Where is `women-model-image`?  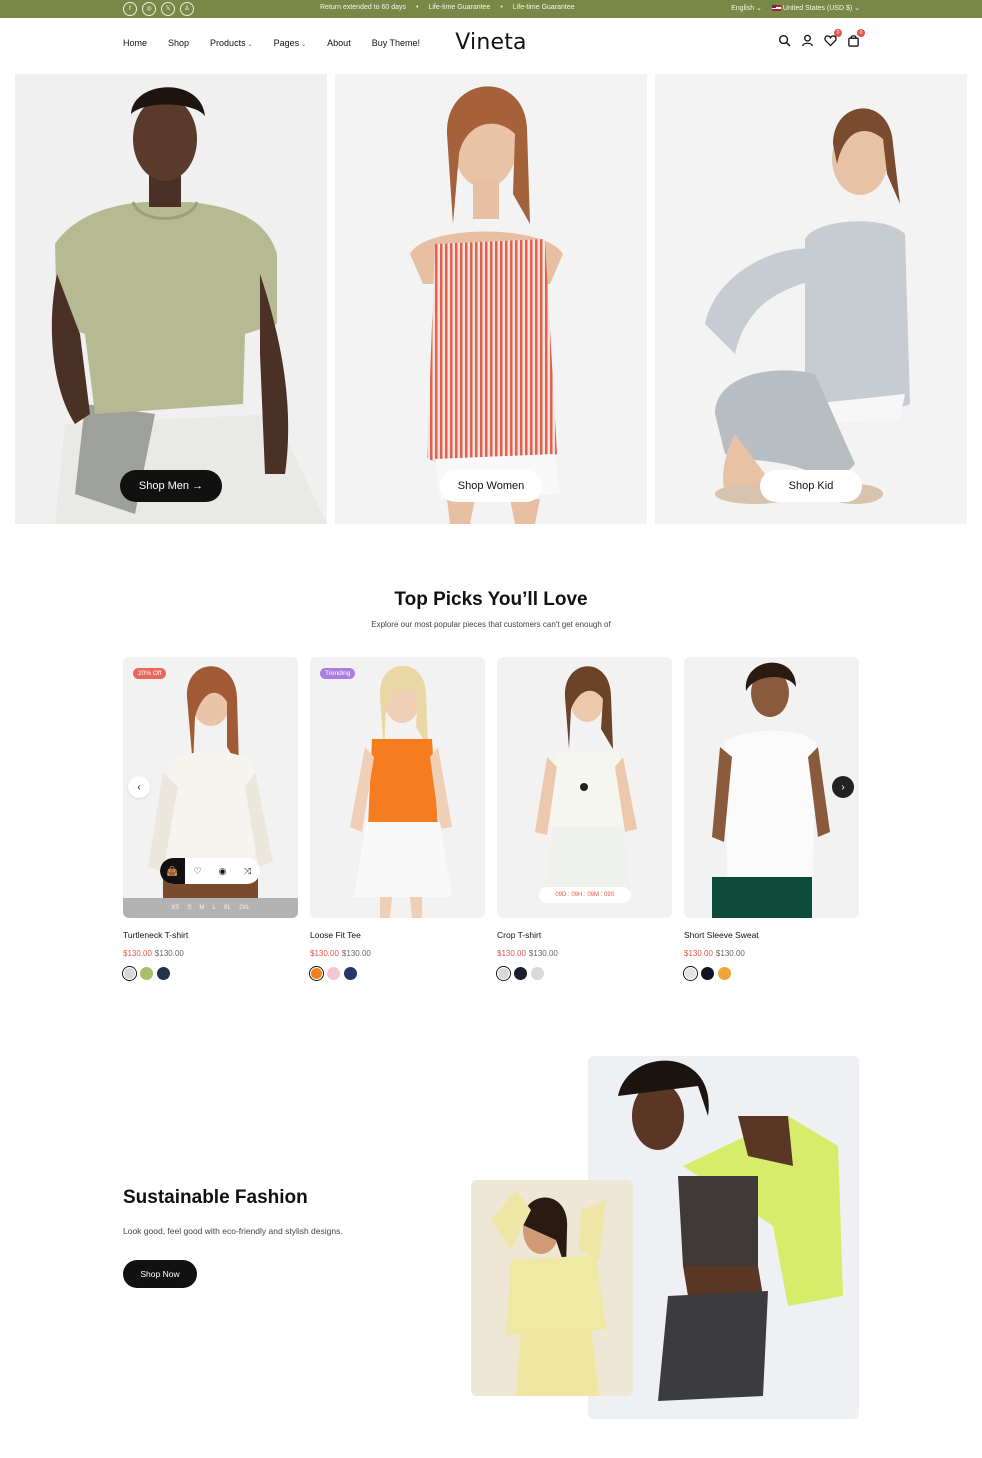
women-model-image is located at coordinates (491, 299).